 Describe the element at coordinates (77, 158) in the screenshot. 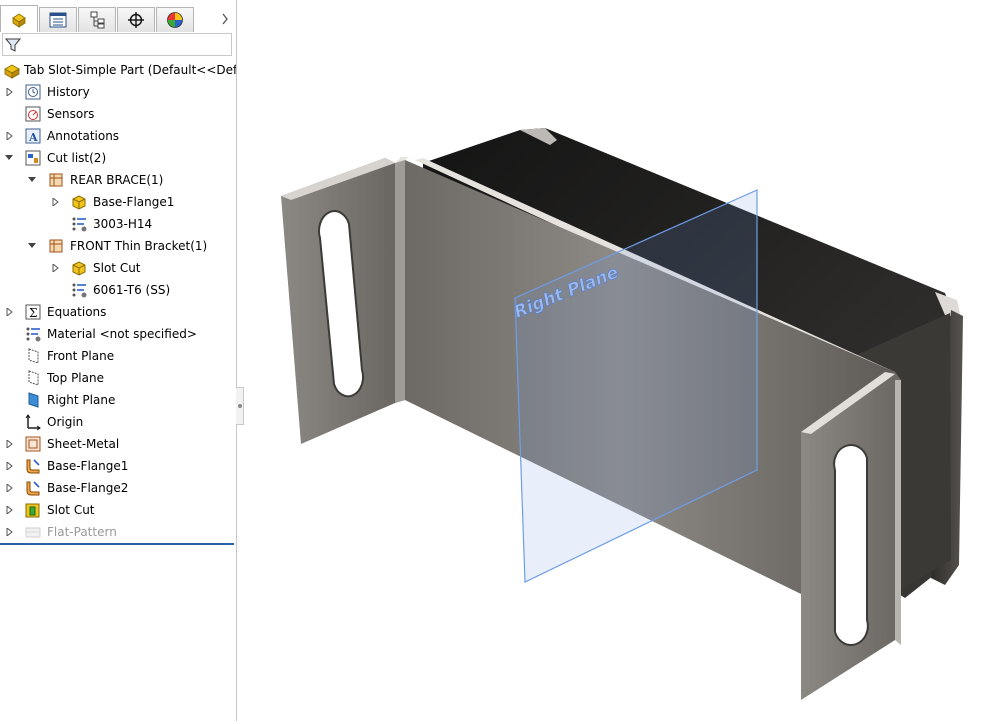

I see `tree-item-label: Cut list(2)` at that location.